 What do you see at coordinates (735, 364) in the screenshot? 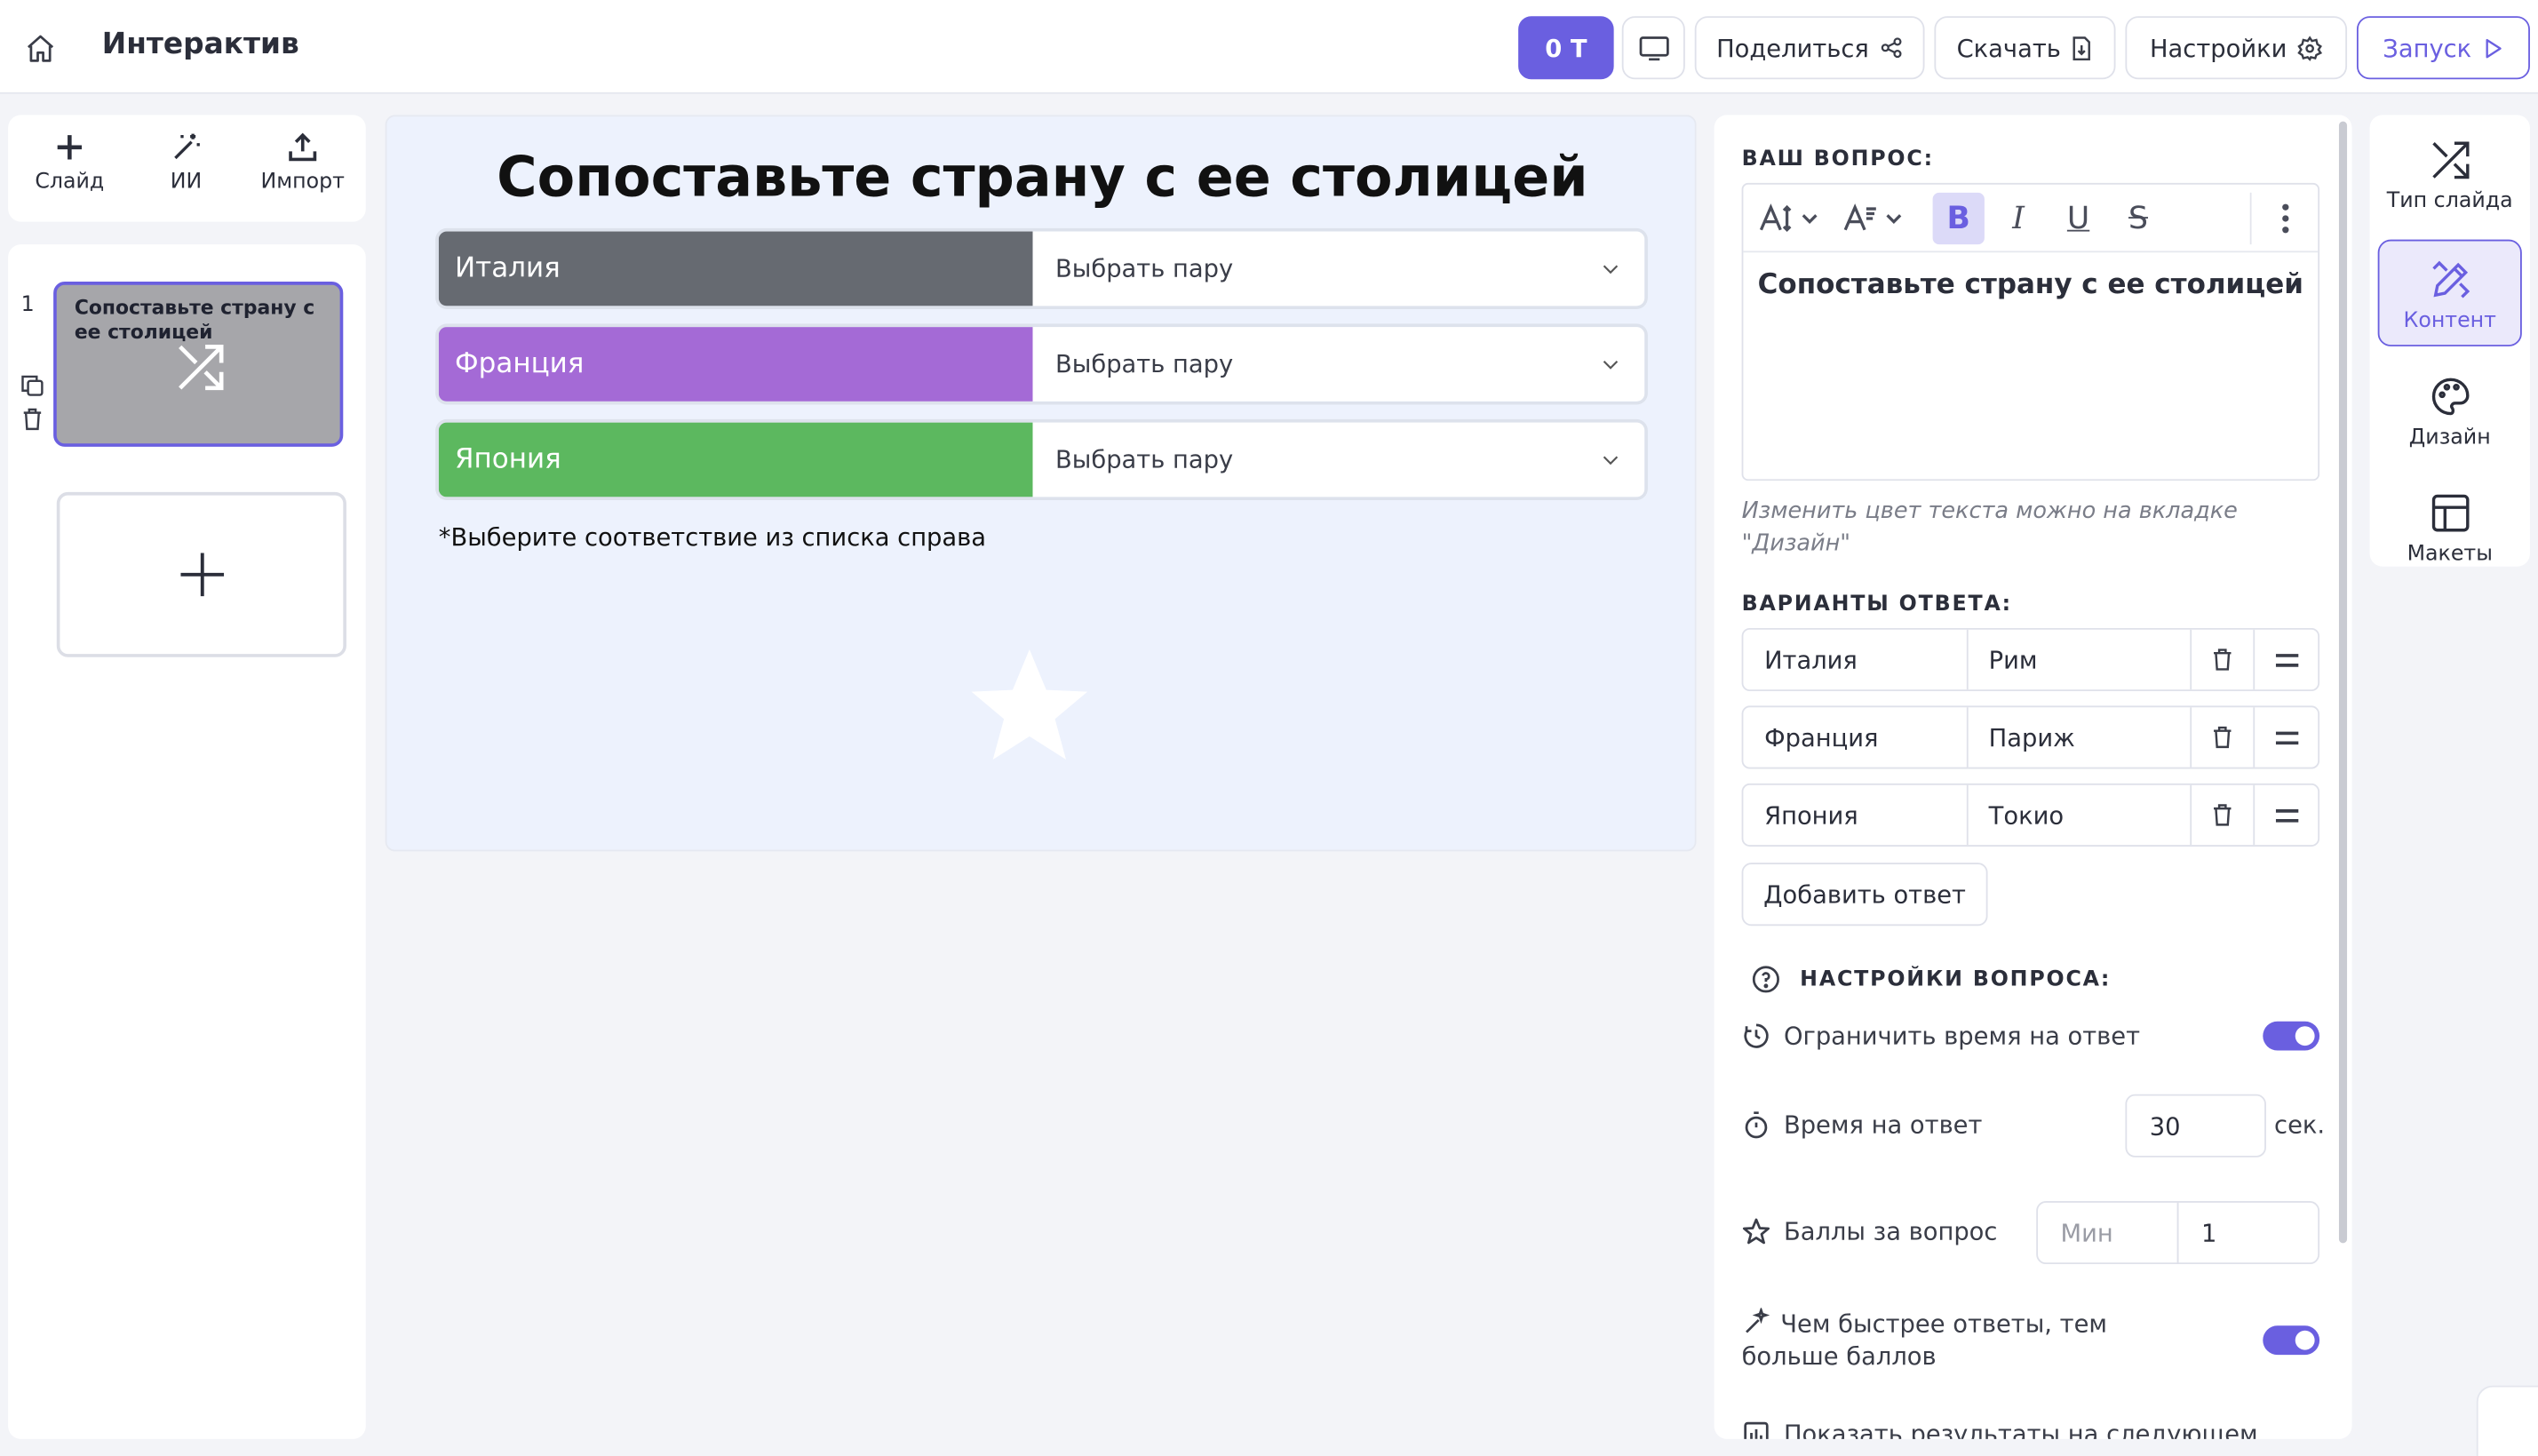
I see `match-left-item: Франция` at bounding box center [735, 364].